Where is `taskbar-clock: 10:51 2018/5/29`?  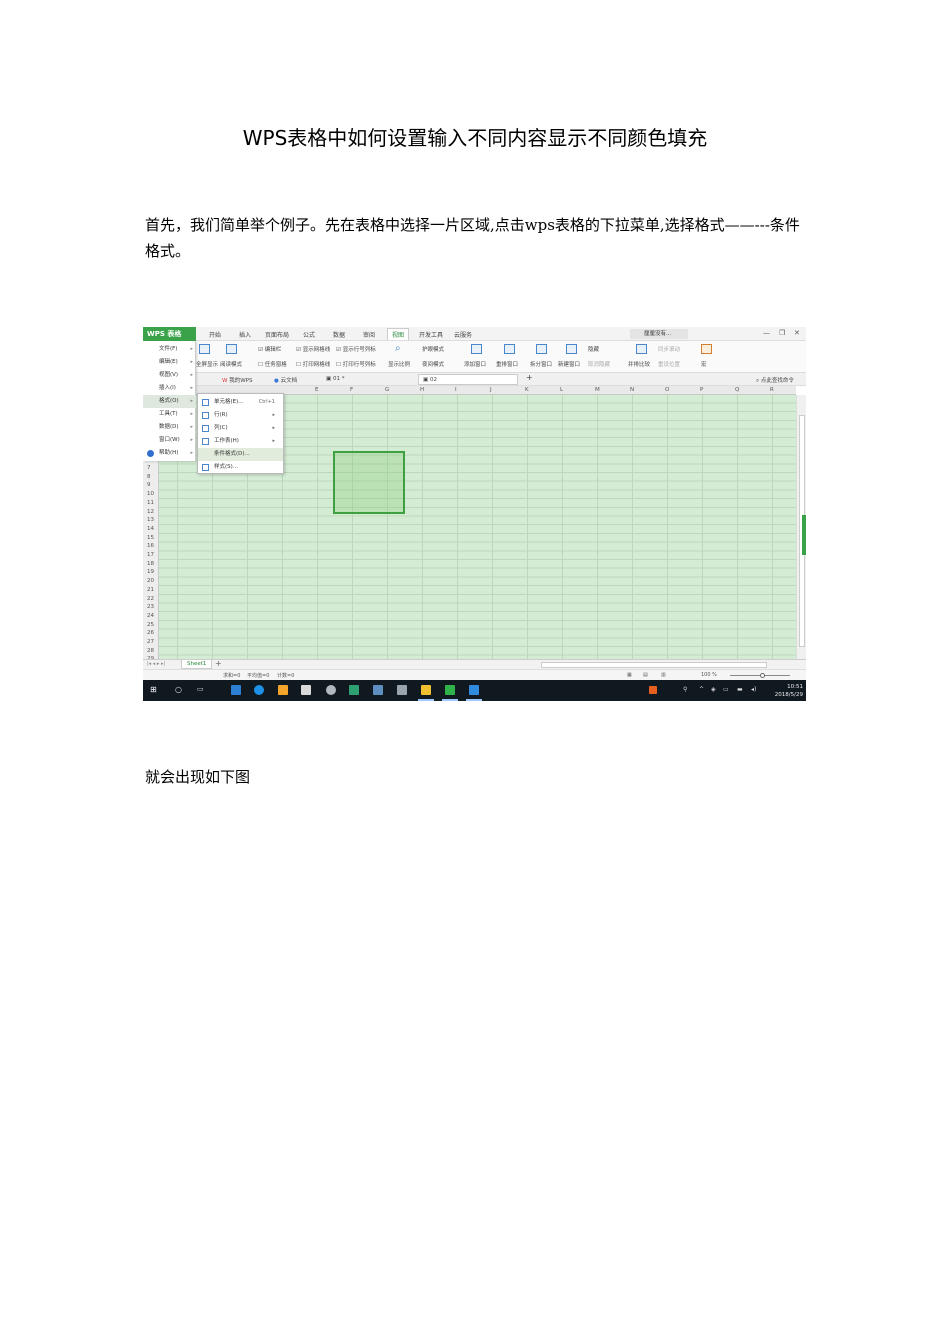
taskbar-clock: 10:51 2018/5/29 is located at coordinates (788, 691).